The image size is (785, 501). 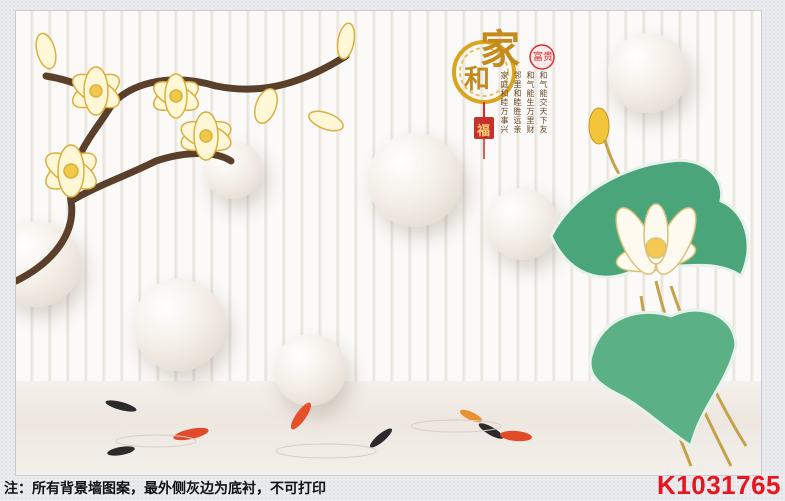 I want to click on footer-note: 注：所有背景墙图案，最外侧灰边为底衬，不可打印, so click(x=165, y=489).